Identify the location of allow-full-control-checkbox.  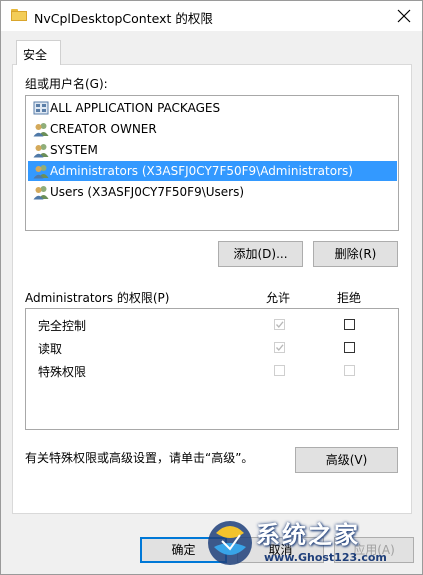
(279, 324).